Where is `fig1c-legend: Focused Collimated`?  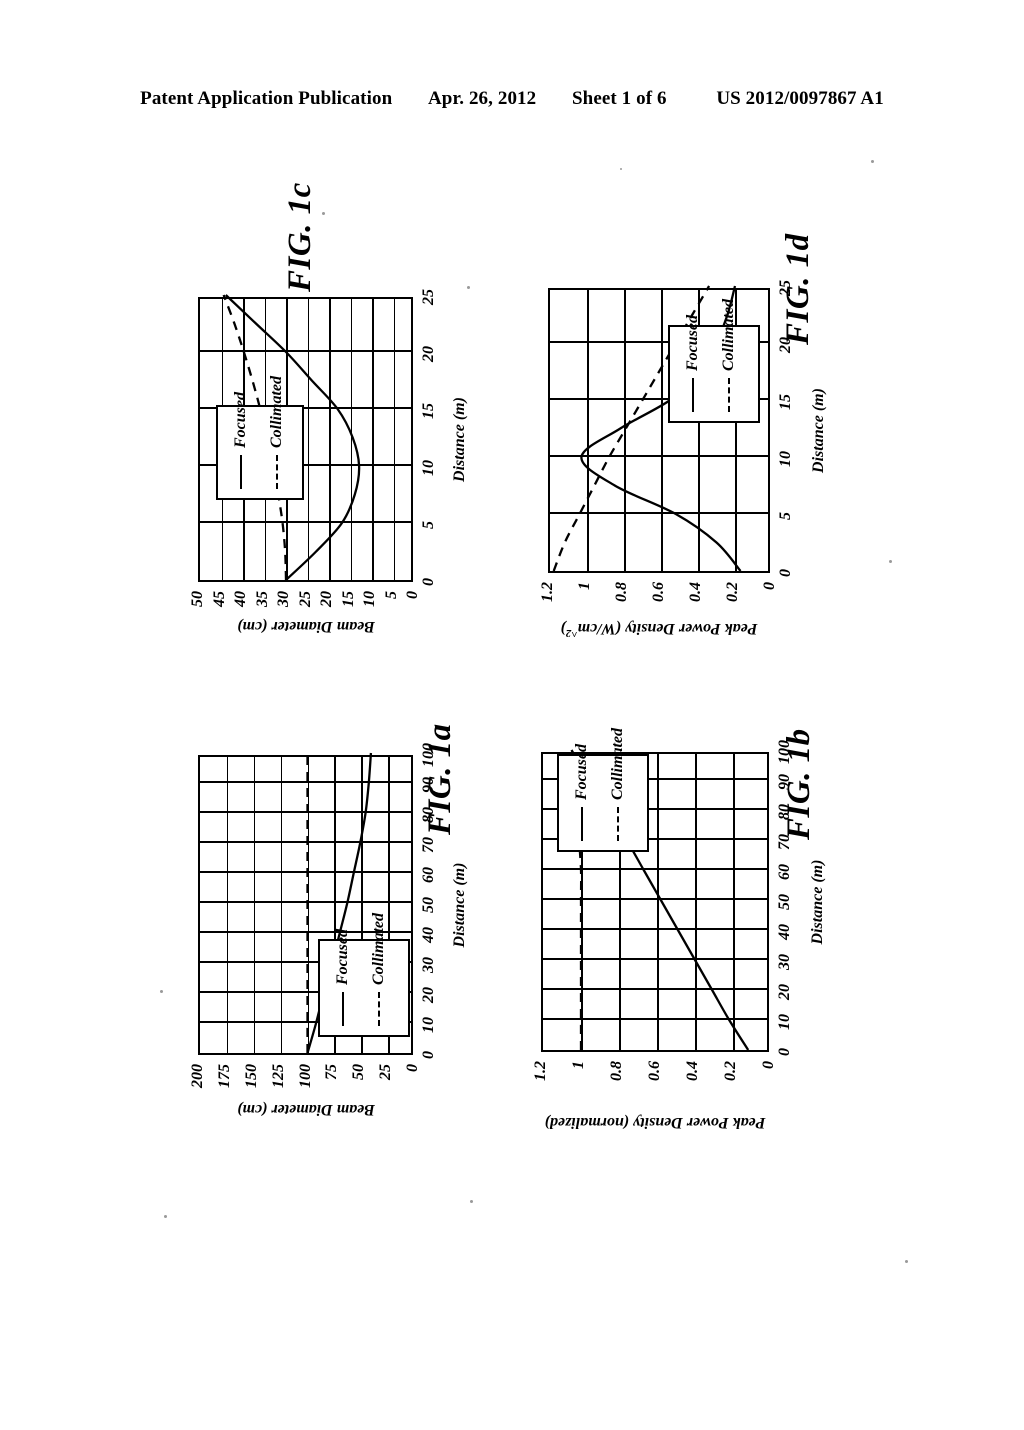
fig1c-legend: Focused Collimated is located at coordinates (260, 438).